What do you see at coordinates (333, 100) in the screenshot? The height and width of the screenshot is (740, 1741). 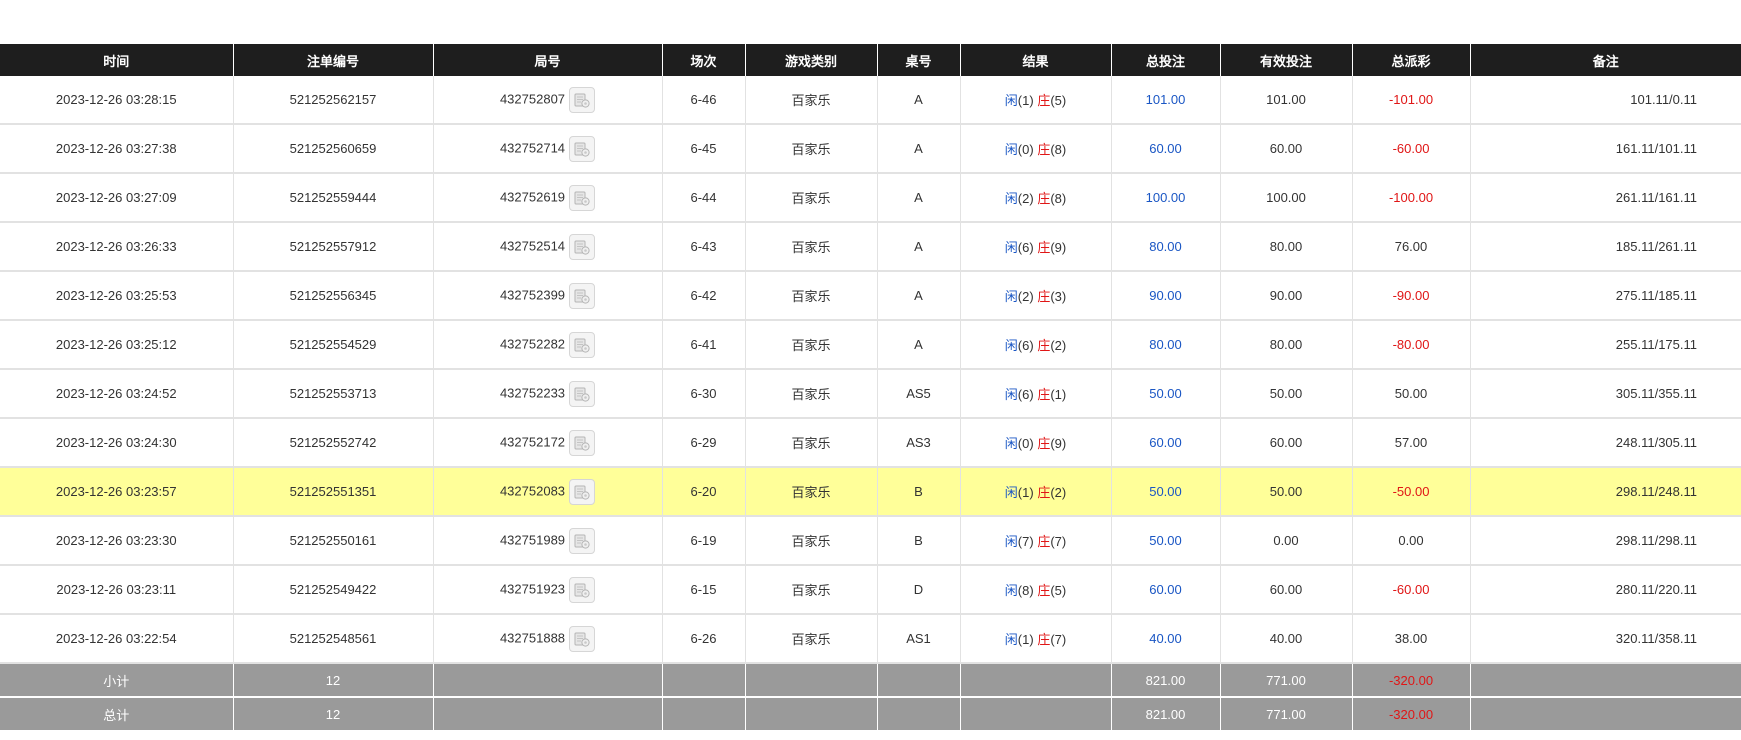 I see `cell-bet-id: 521252562157` at bounding box center [333, 100].